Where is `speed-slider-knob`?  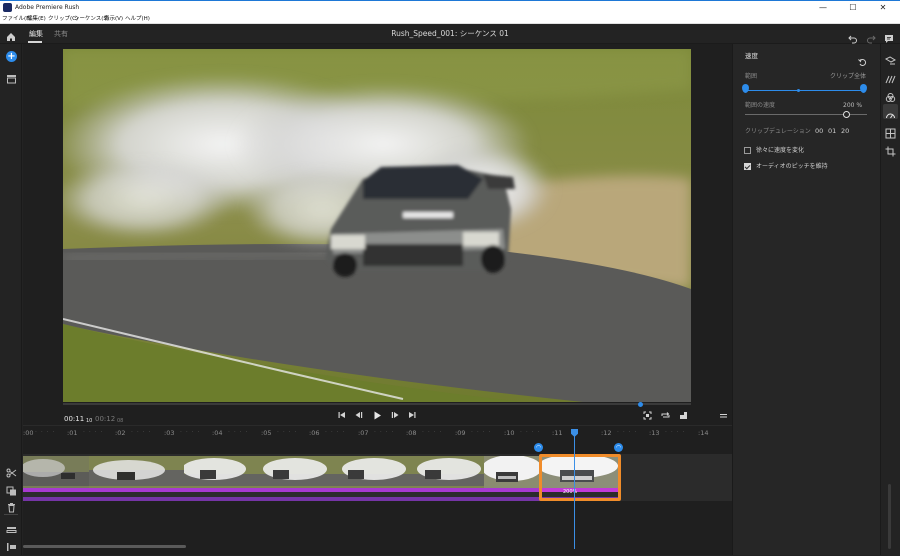 speed-slider-knob is located at coordinates (846, 114).